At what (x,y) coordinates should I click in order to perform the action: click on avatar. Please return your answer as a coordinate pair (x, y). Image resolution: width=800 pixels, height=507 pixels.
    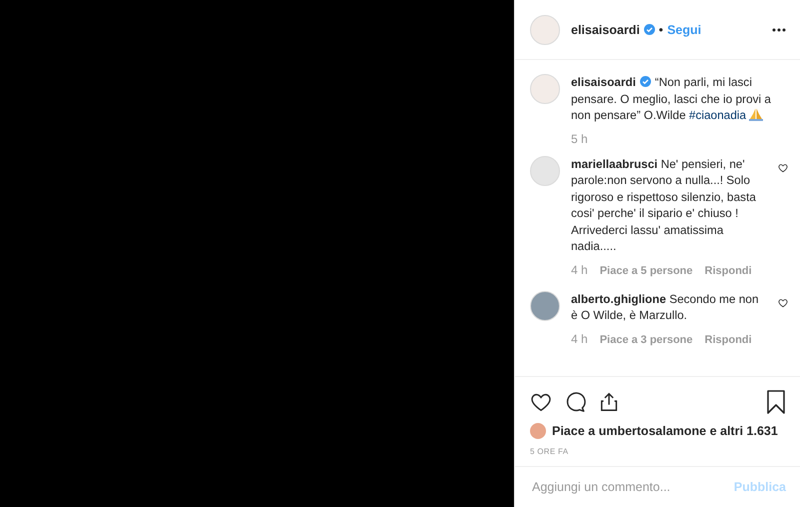
    Looking at the image, I should click on (545, 305).